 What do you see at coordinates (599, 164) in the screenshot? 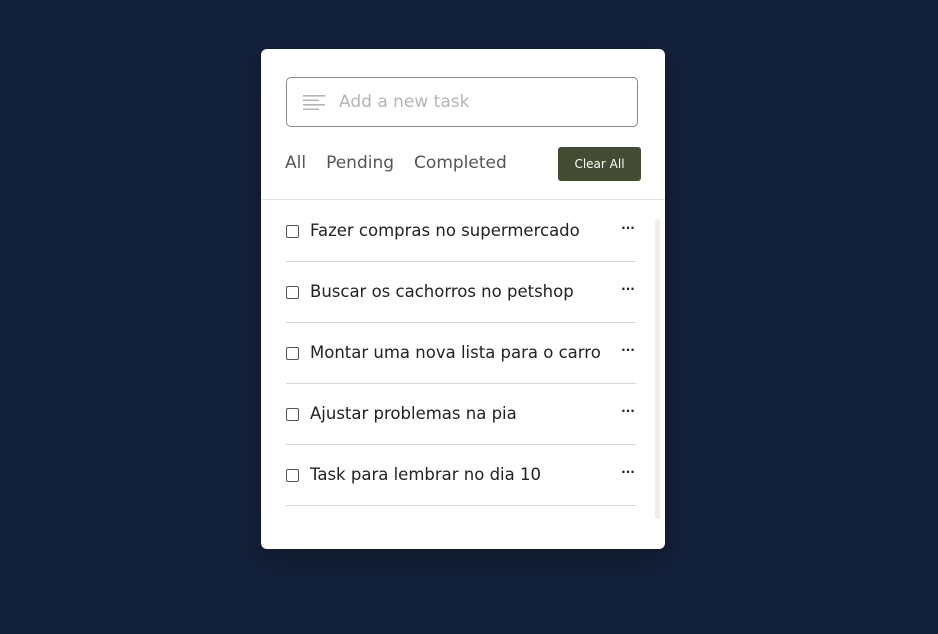
I see `clear-all-button: Clear All` at bounding box center [599, 164].